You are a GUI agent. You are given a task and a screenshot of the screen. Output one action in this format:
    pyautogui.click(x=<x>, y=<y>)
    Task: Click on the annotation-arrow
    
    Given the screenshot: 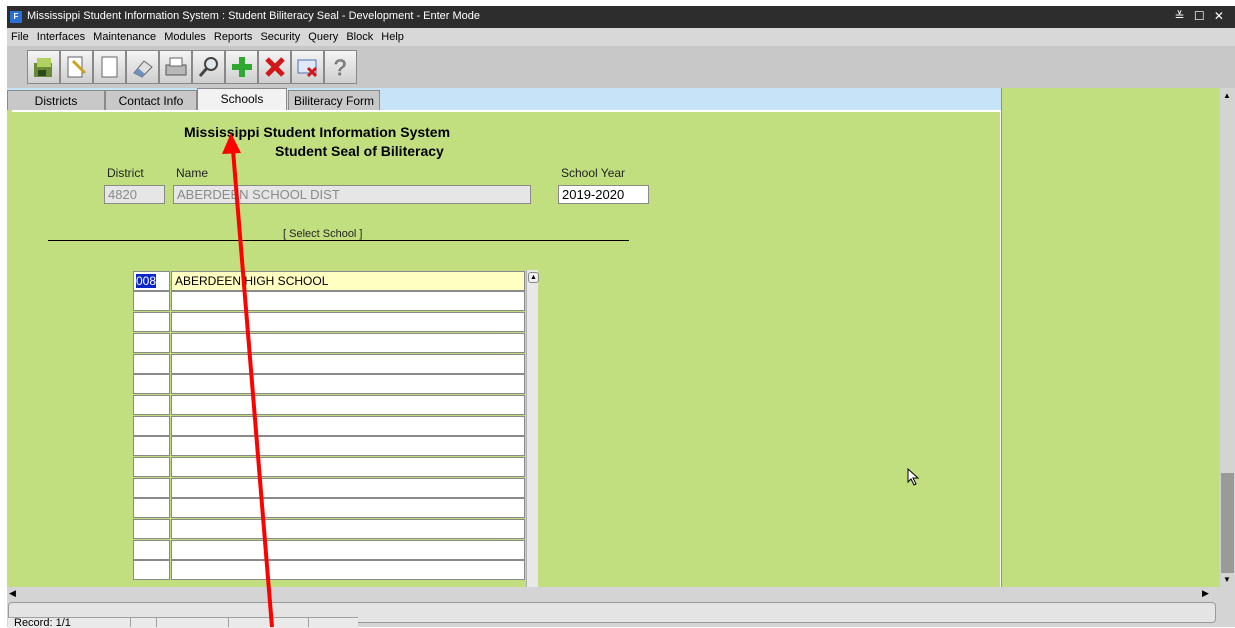 What is the action you would take?
    pyautogui.click(x=248, y=380)
    